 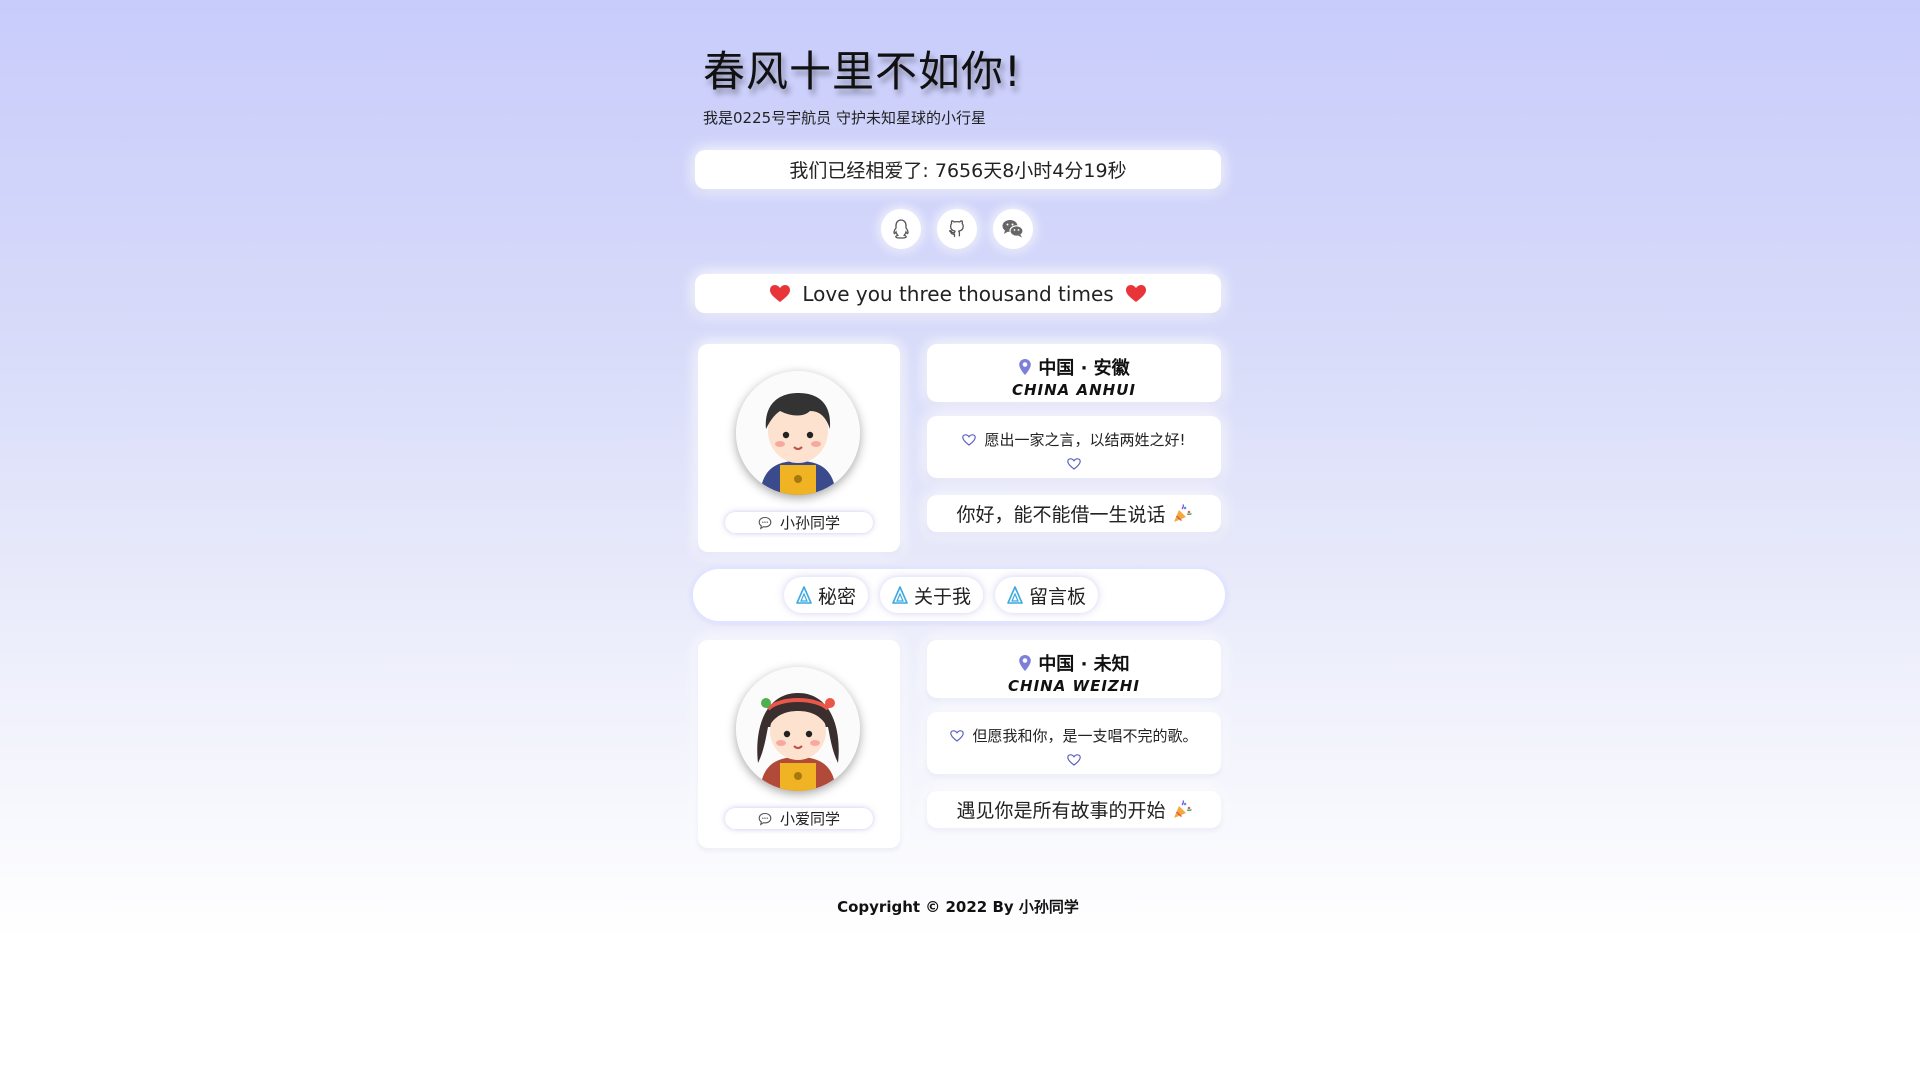 I want to click on name-pill-boy: 小孙同学, so click(x=799, y=522).